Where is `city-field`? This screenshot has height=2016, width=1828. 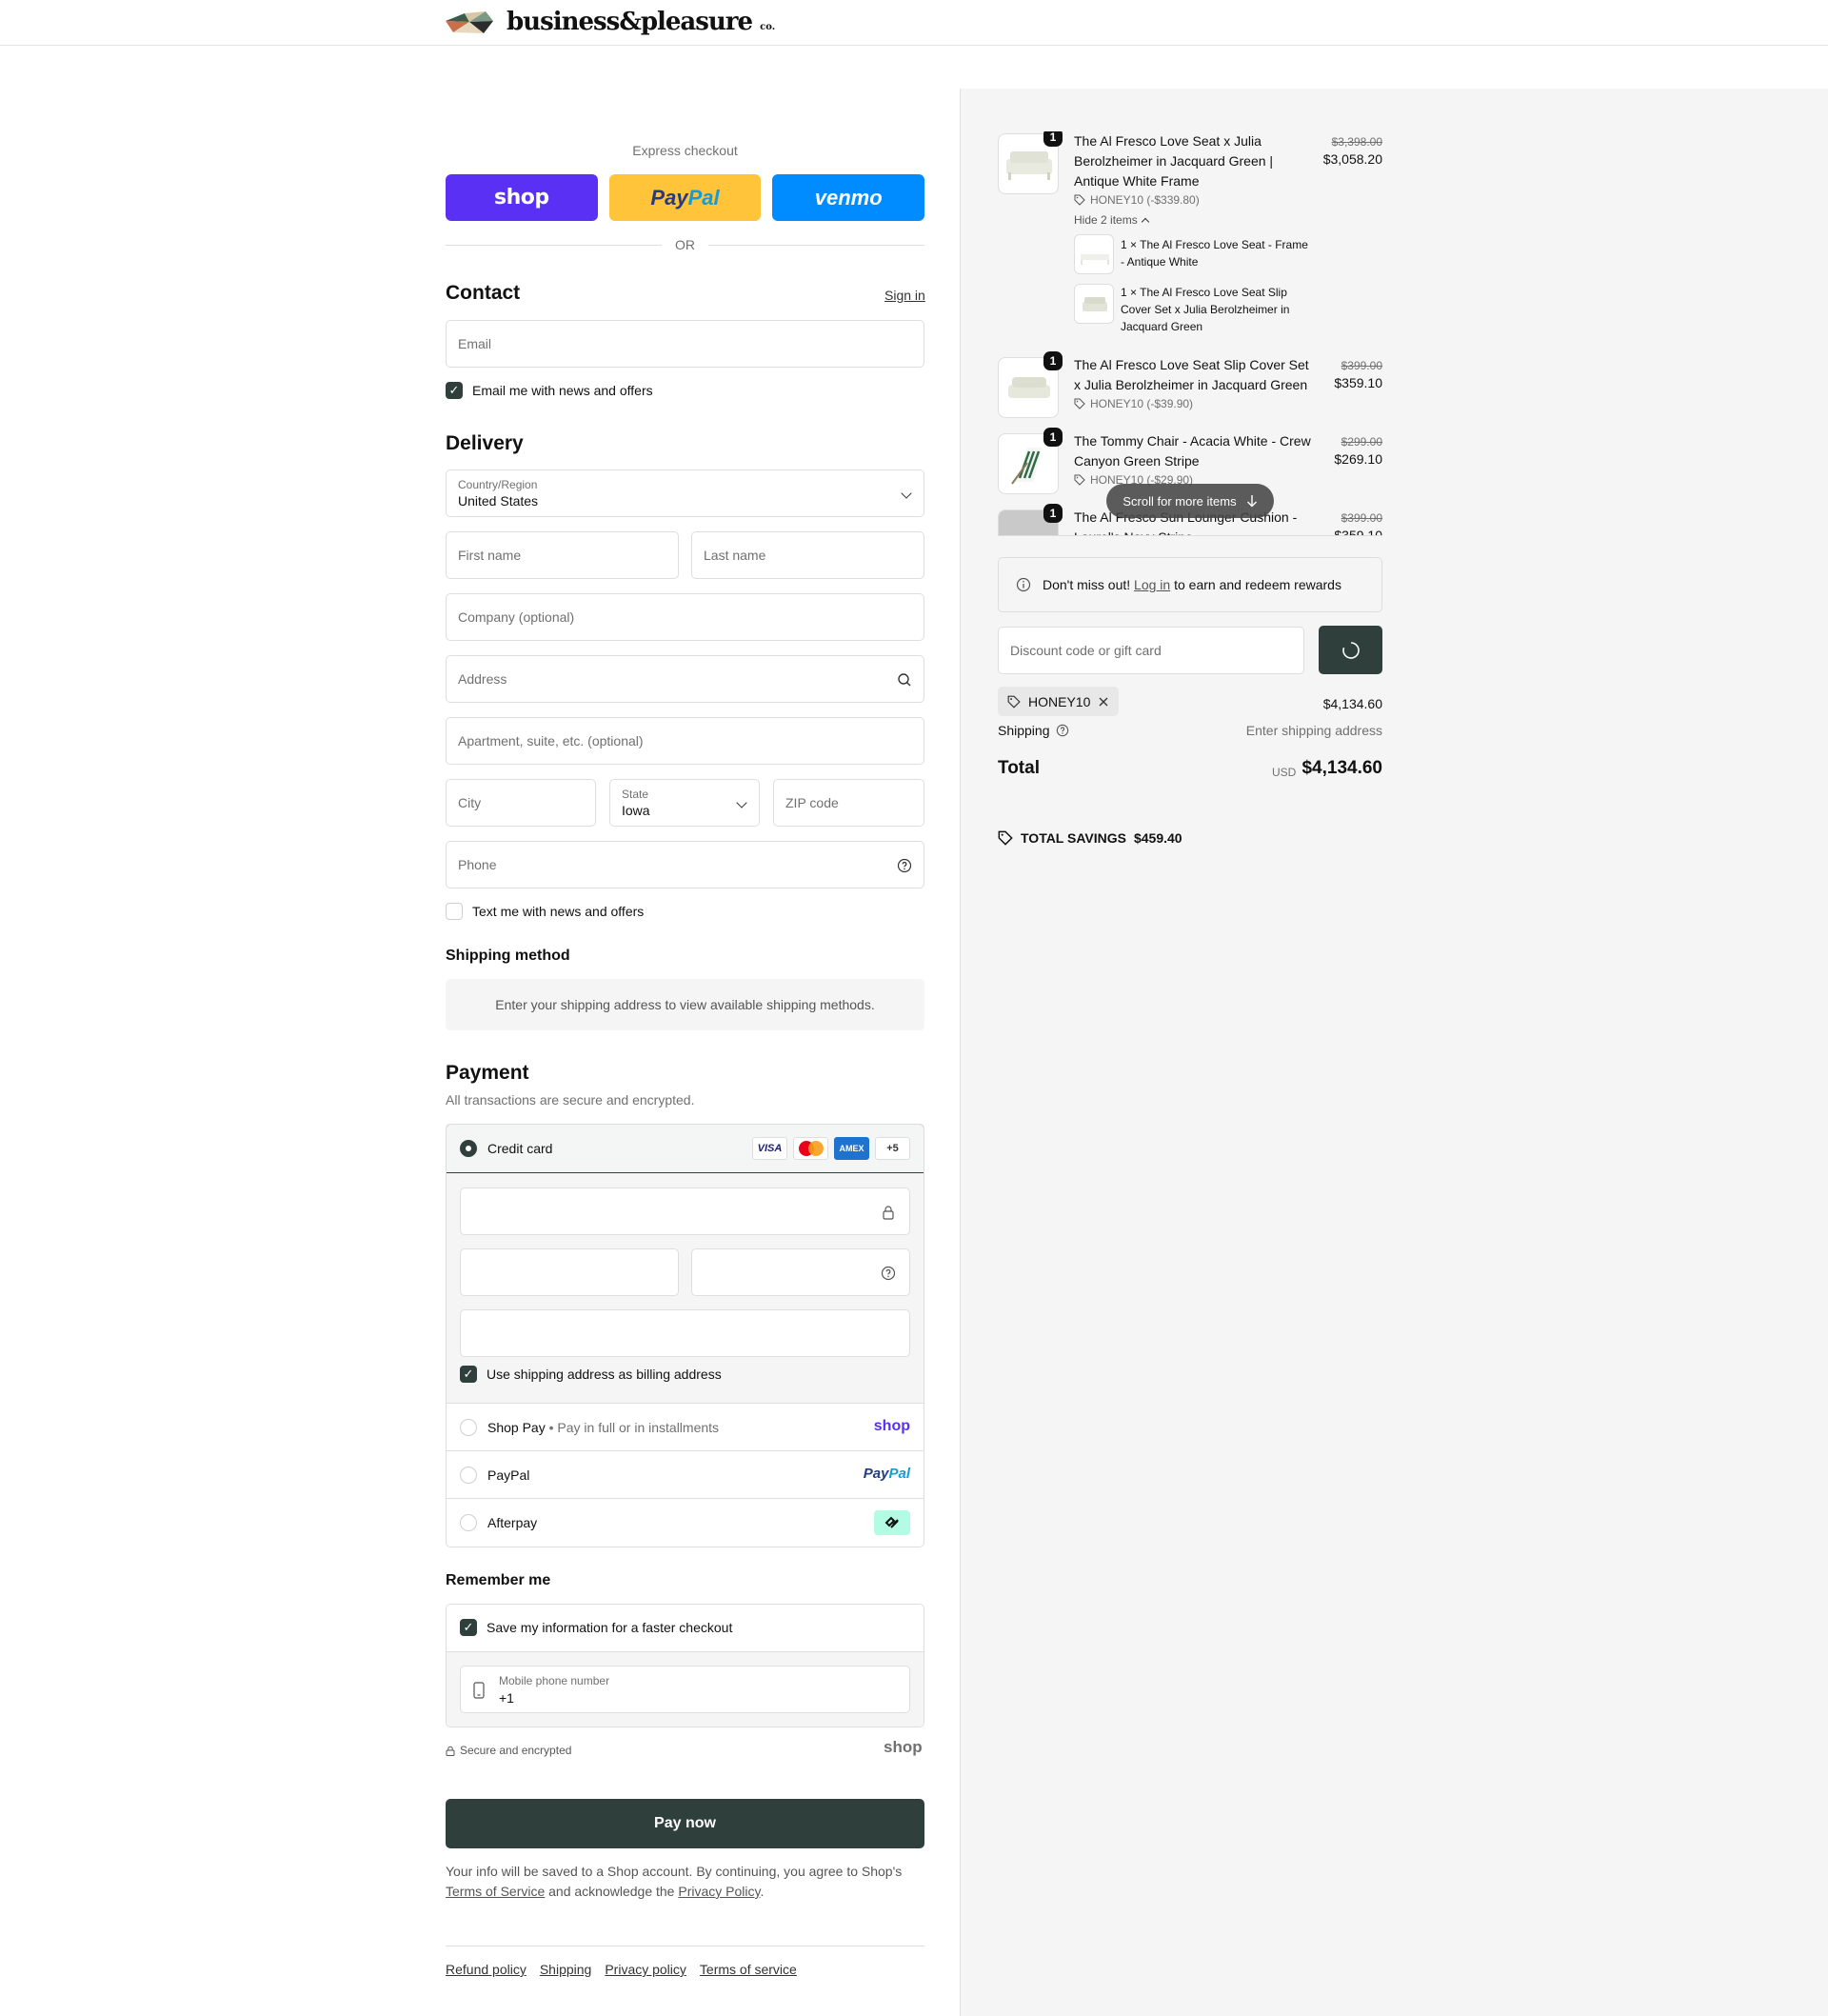 city-field is located at coordinates (521, 803).